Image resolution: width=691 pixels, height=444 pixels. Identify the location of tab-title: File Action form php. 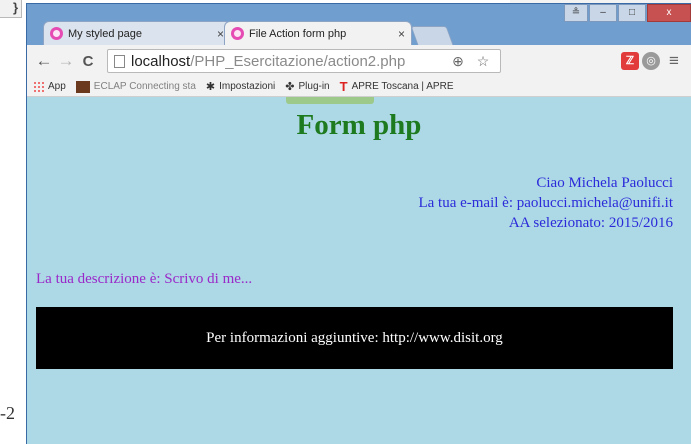
(298, 33).